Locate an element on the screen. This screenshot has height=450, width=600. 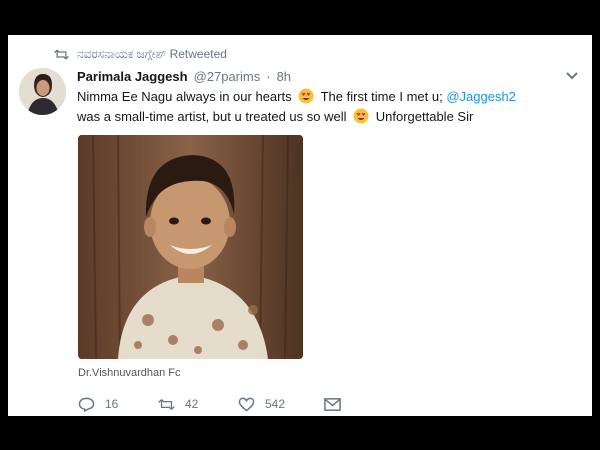
like-count: 542 is located at coordinates (275, 404).